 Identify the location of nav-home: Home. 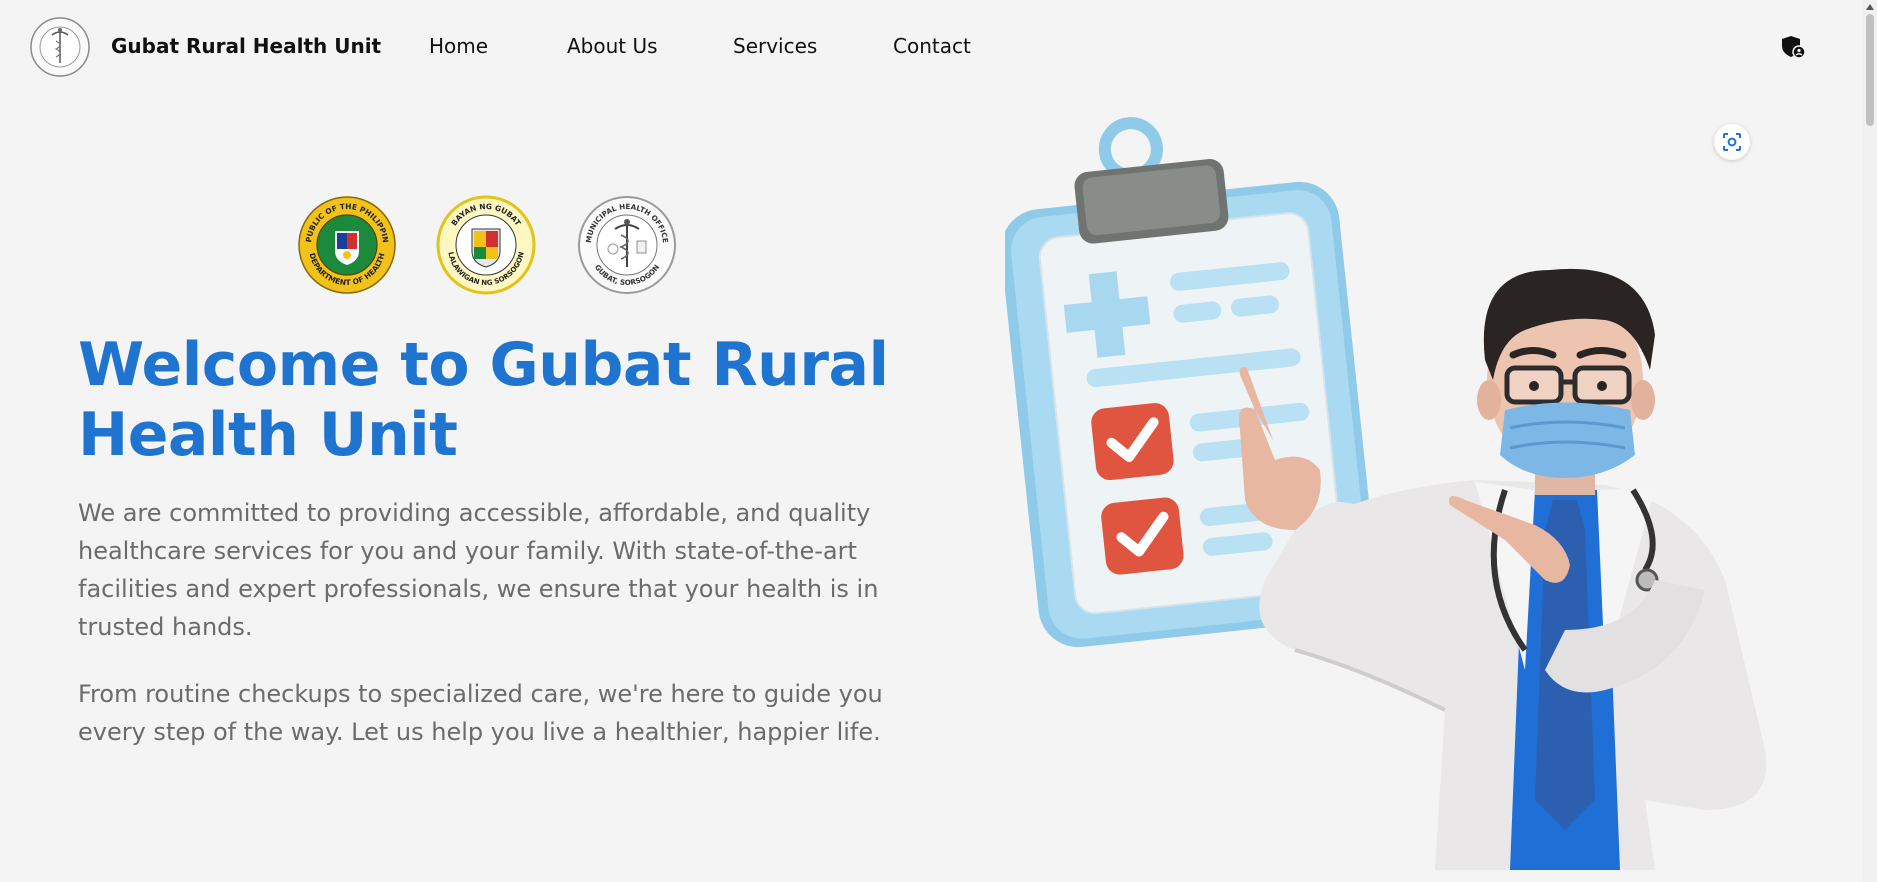
(458, 46).